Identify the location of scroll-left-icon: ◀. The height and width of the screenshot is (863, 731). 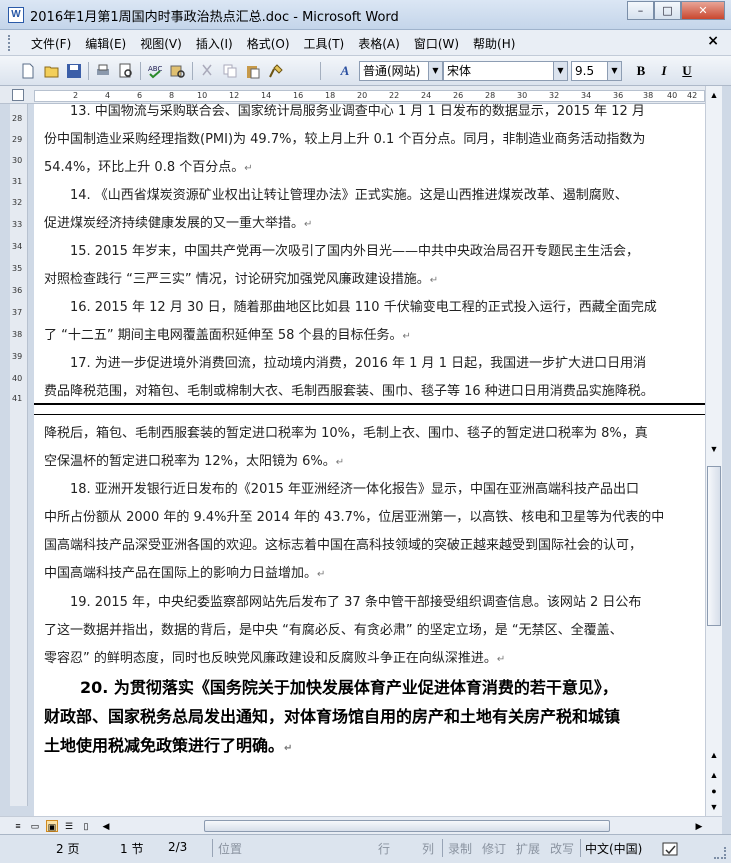
(106, 826).